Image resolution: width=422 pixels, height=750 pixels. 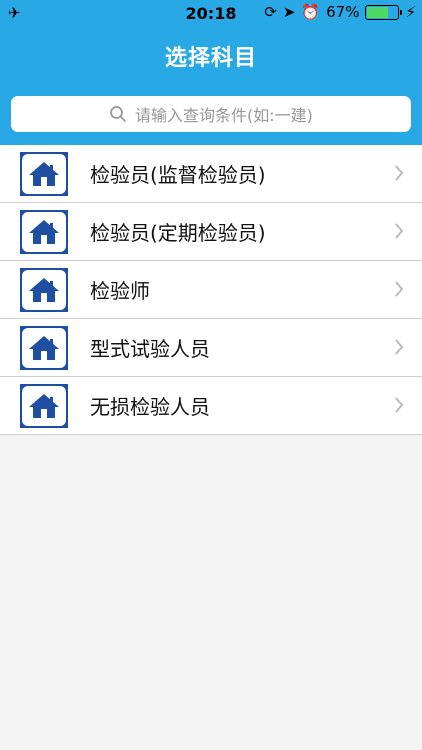 What do you see at coordinates (224, 115) in the screenshot?
I see `search-placeholder: 请输入查询条件(如:一建)` at bounding box center [224, 115].